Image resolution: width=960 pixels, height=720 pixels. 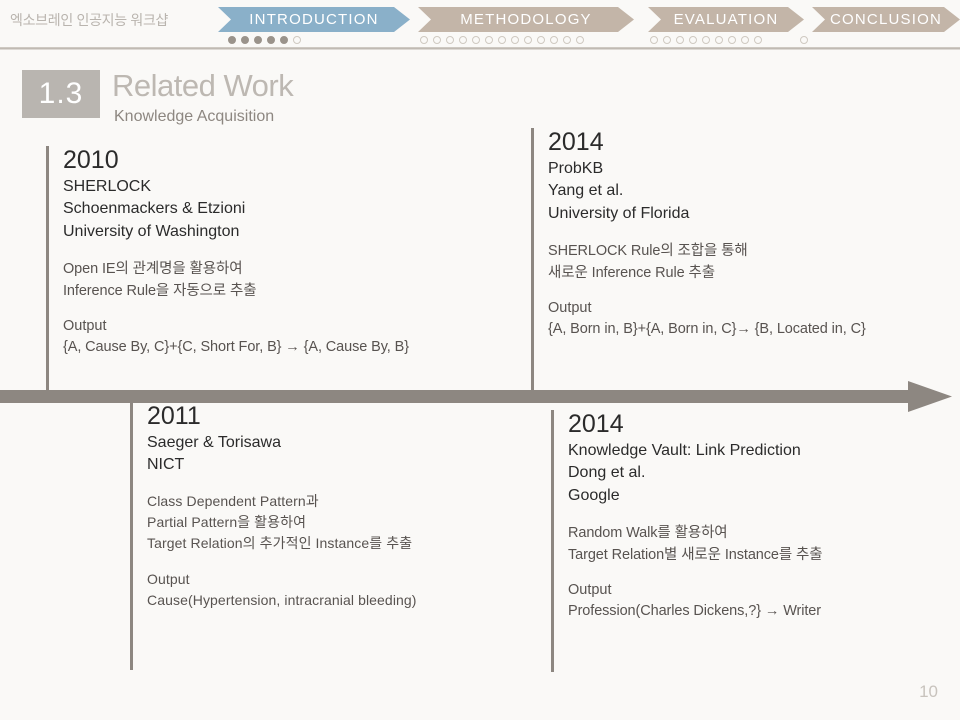 I want to click on nav-tab-label: EVALUATION, so click(x=726, y=19).